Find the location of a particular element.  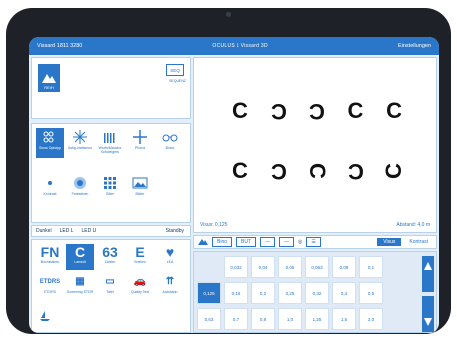

category-kontrast: Kontrast is located at coordinates (50, 189).